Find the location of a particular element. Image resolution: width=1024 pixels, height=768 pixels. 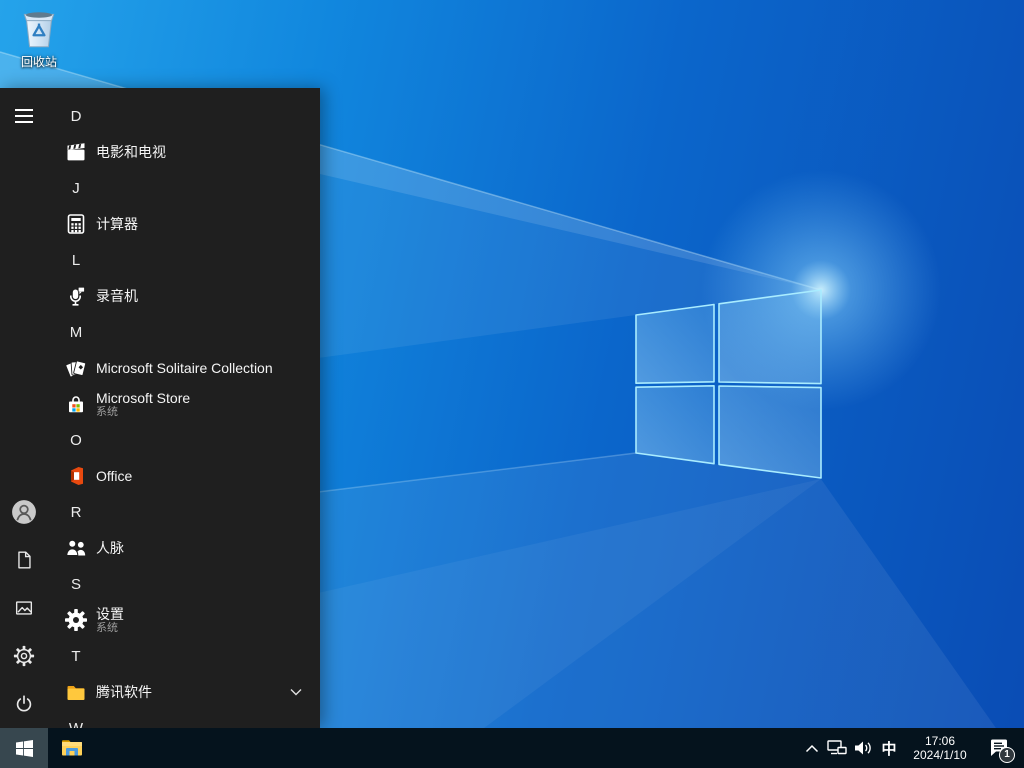

section-header-L: L is located at coordinates (184, 260).